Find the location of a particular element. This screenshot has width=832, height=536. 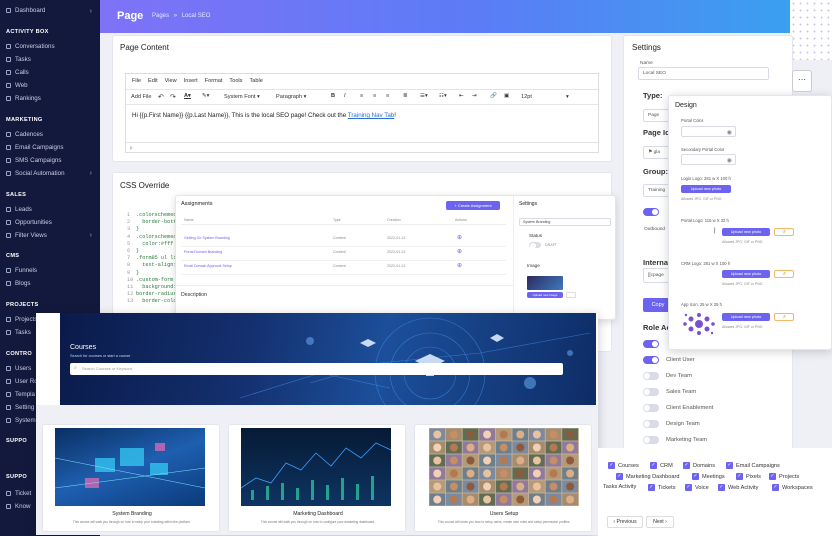

outdent-icon: ⇤ is located at coordinates (461, 96).